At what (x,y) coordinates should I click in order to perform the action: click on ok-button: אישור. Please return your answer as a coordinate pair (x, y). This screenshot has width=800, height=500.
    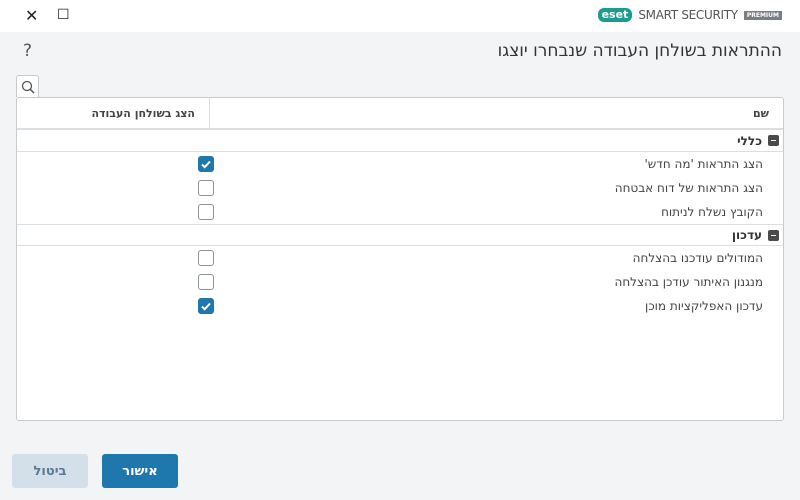
    Looking at the image, I should click on (140, 471).